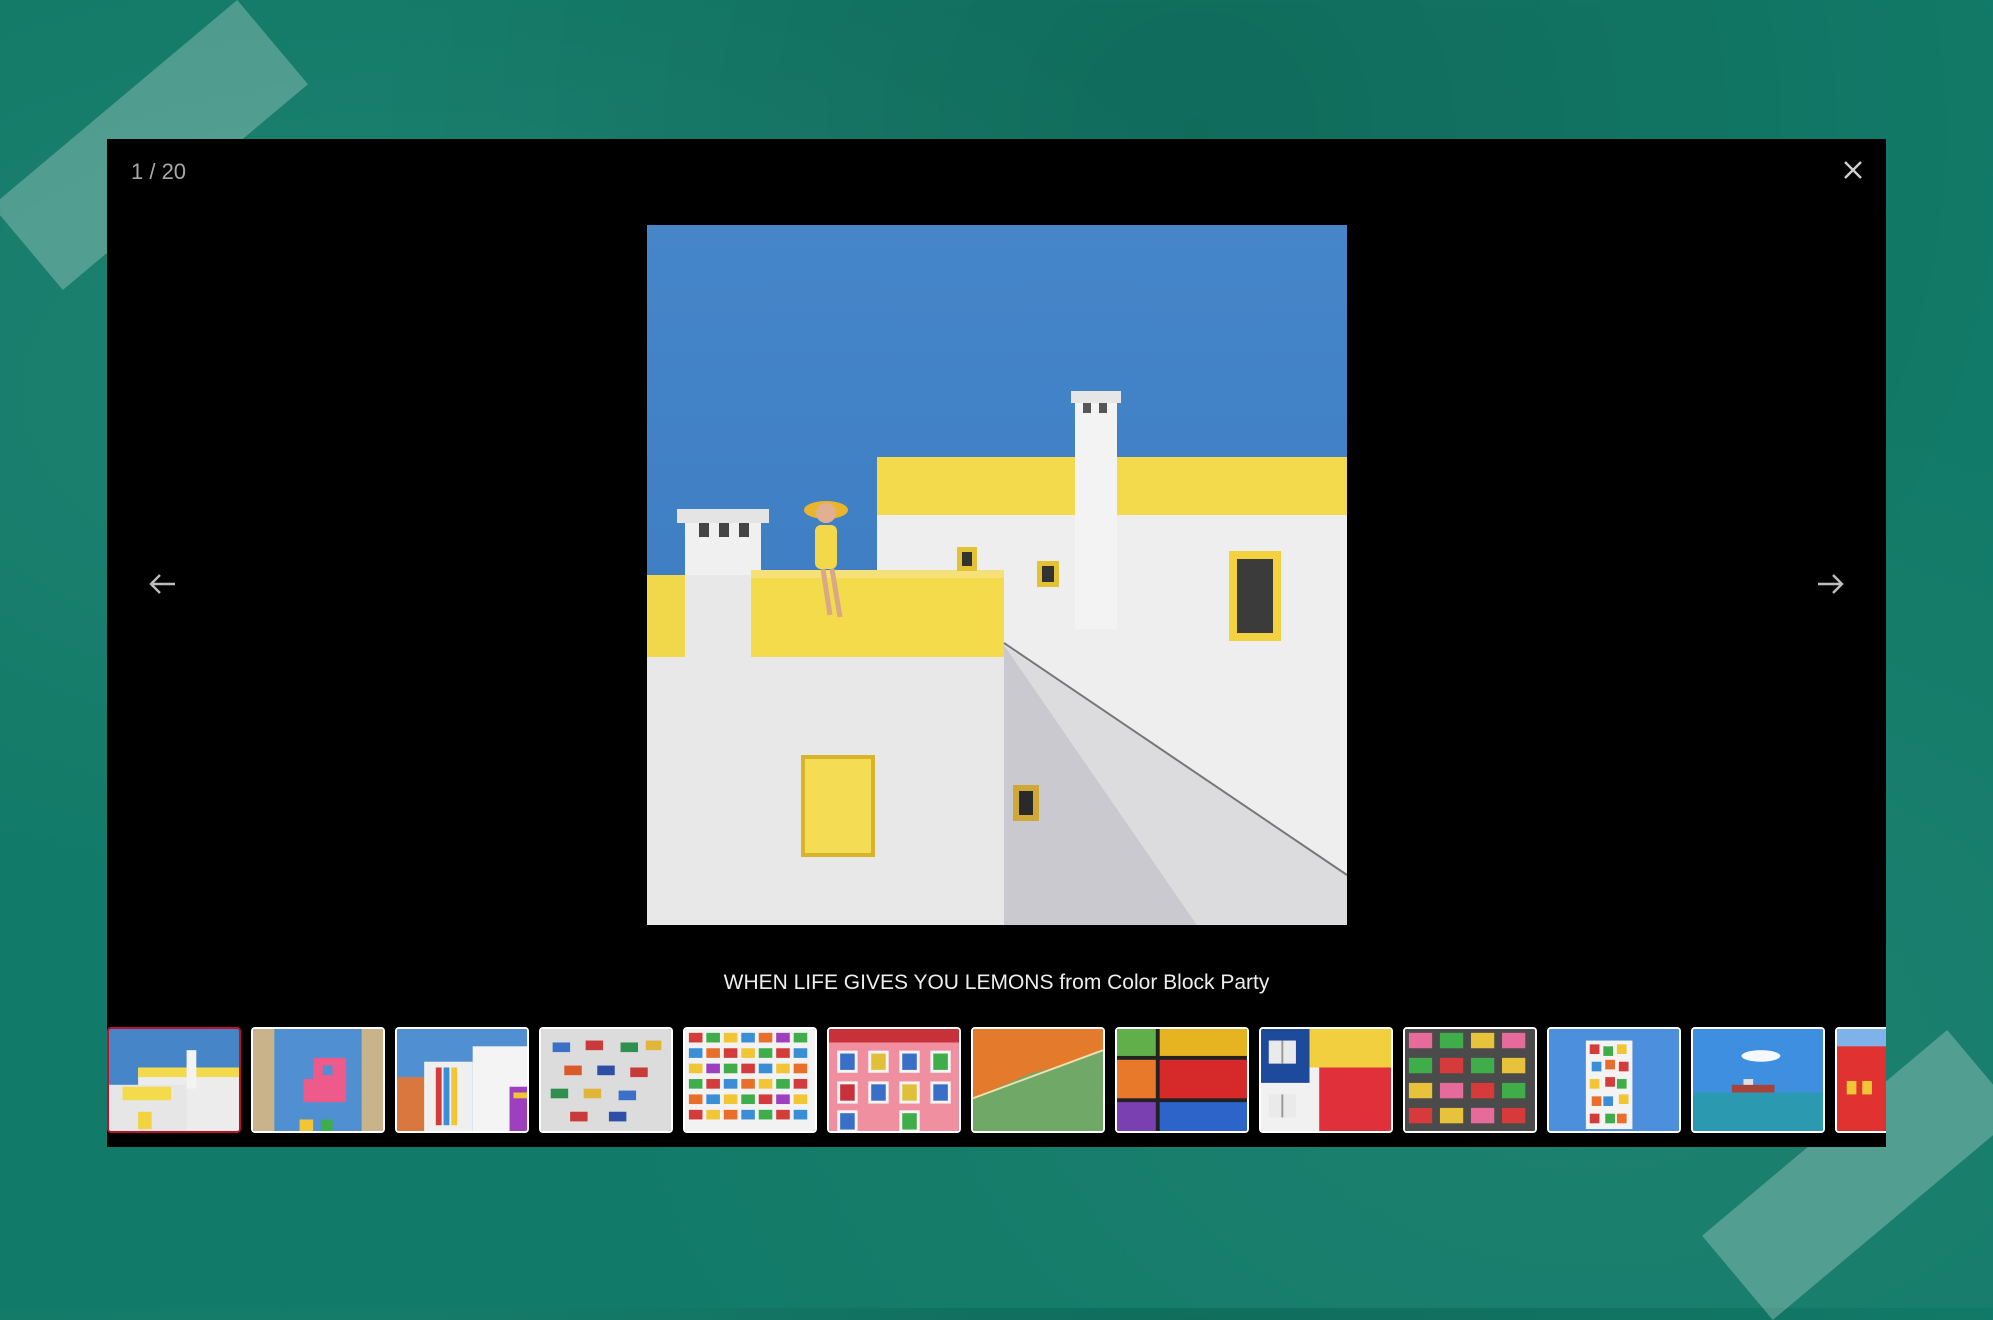 This screenshot has width=1993, height=1320. I want to click on close-icon, so click(1853, 170).